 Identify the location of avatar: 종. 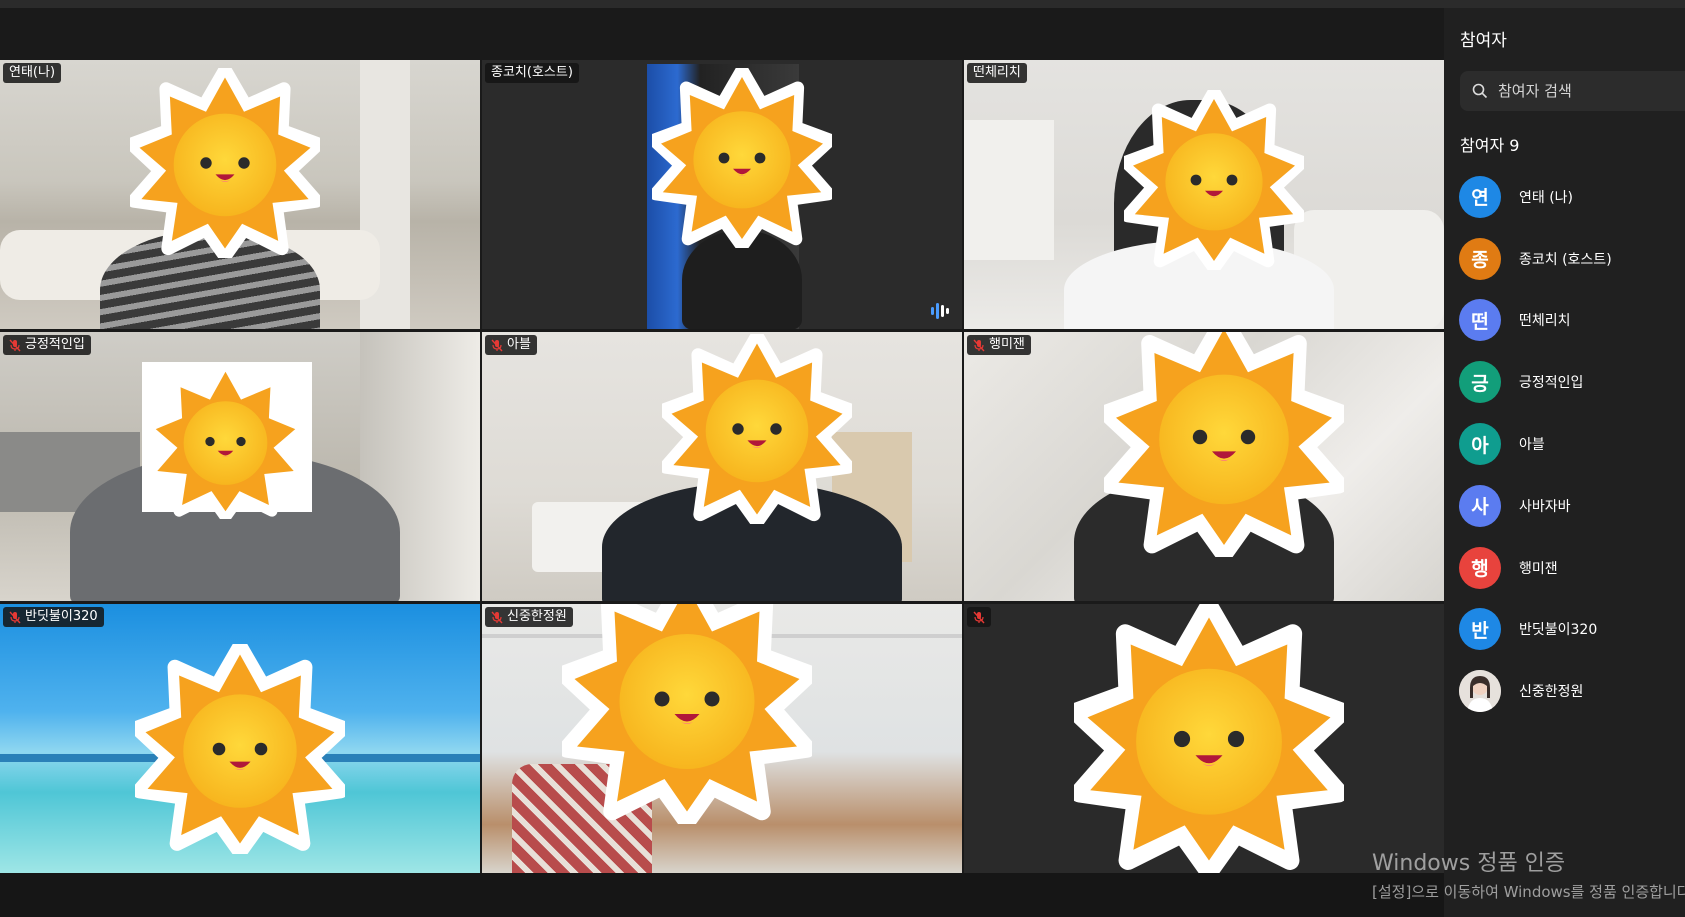
(1480, 258).